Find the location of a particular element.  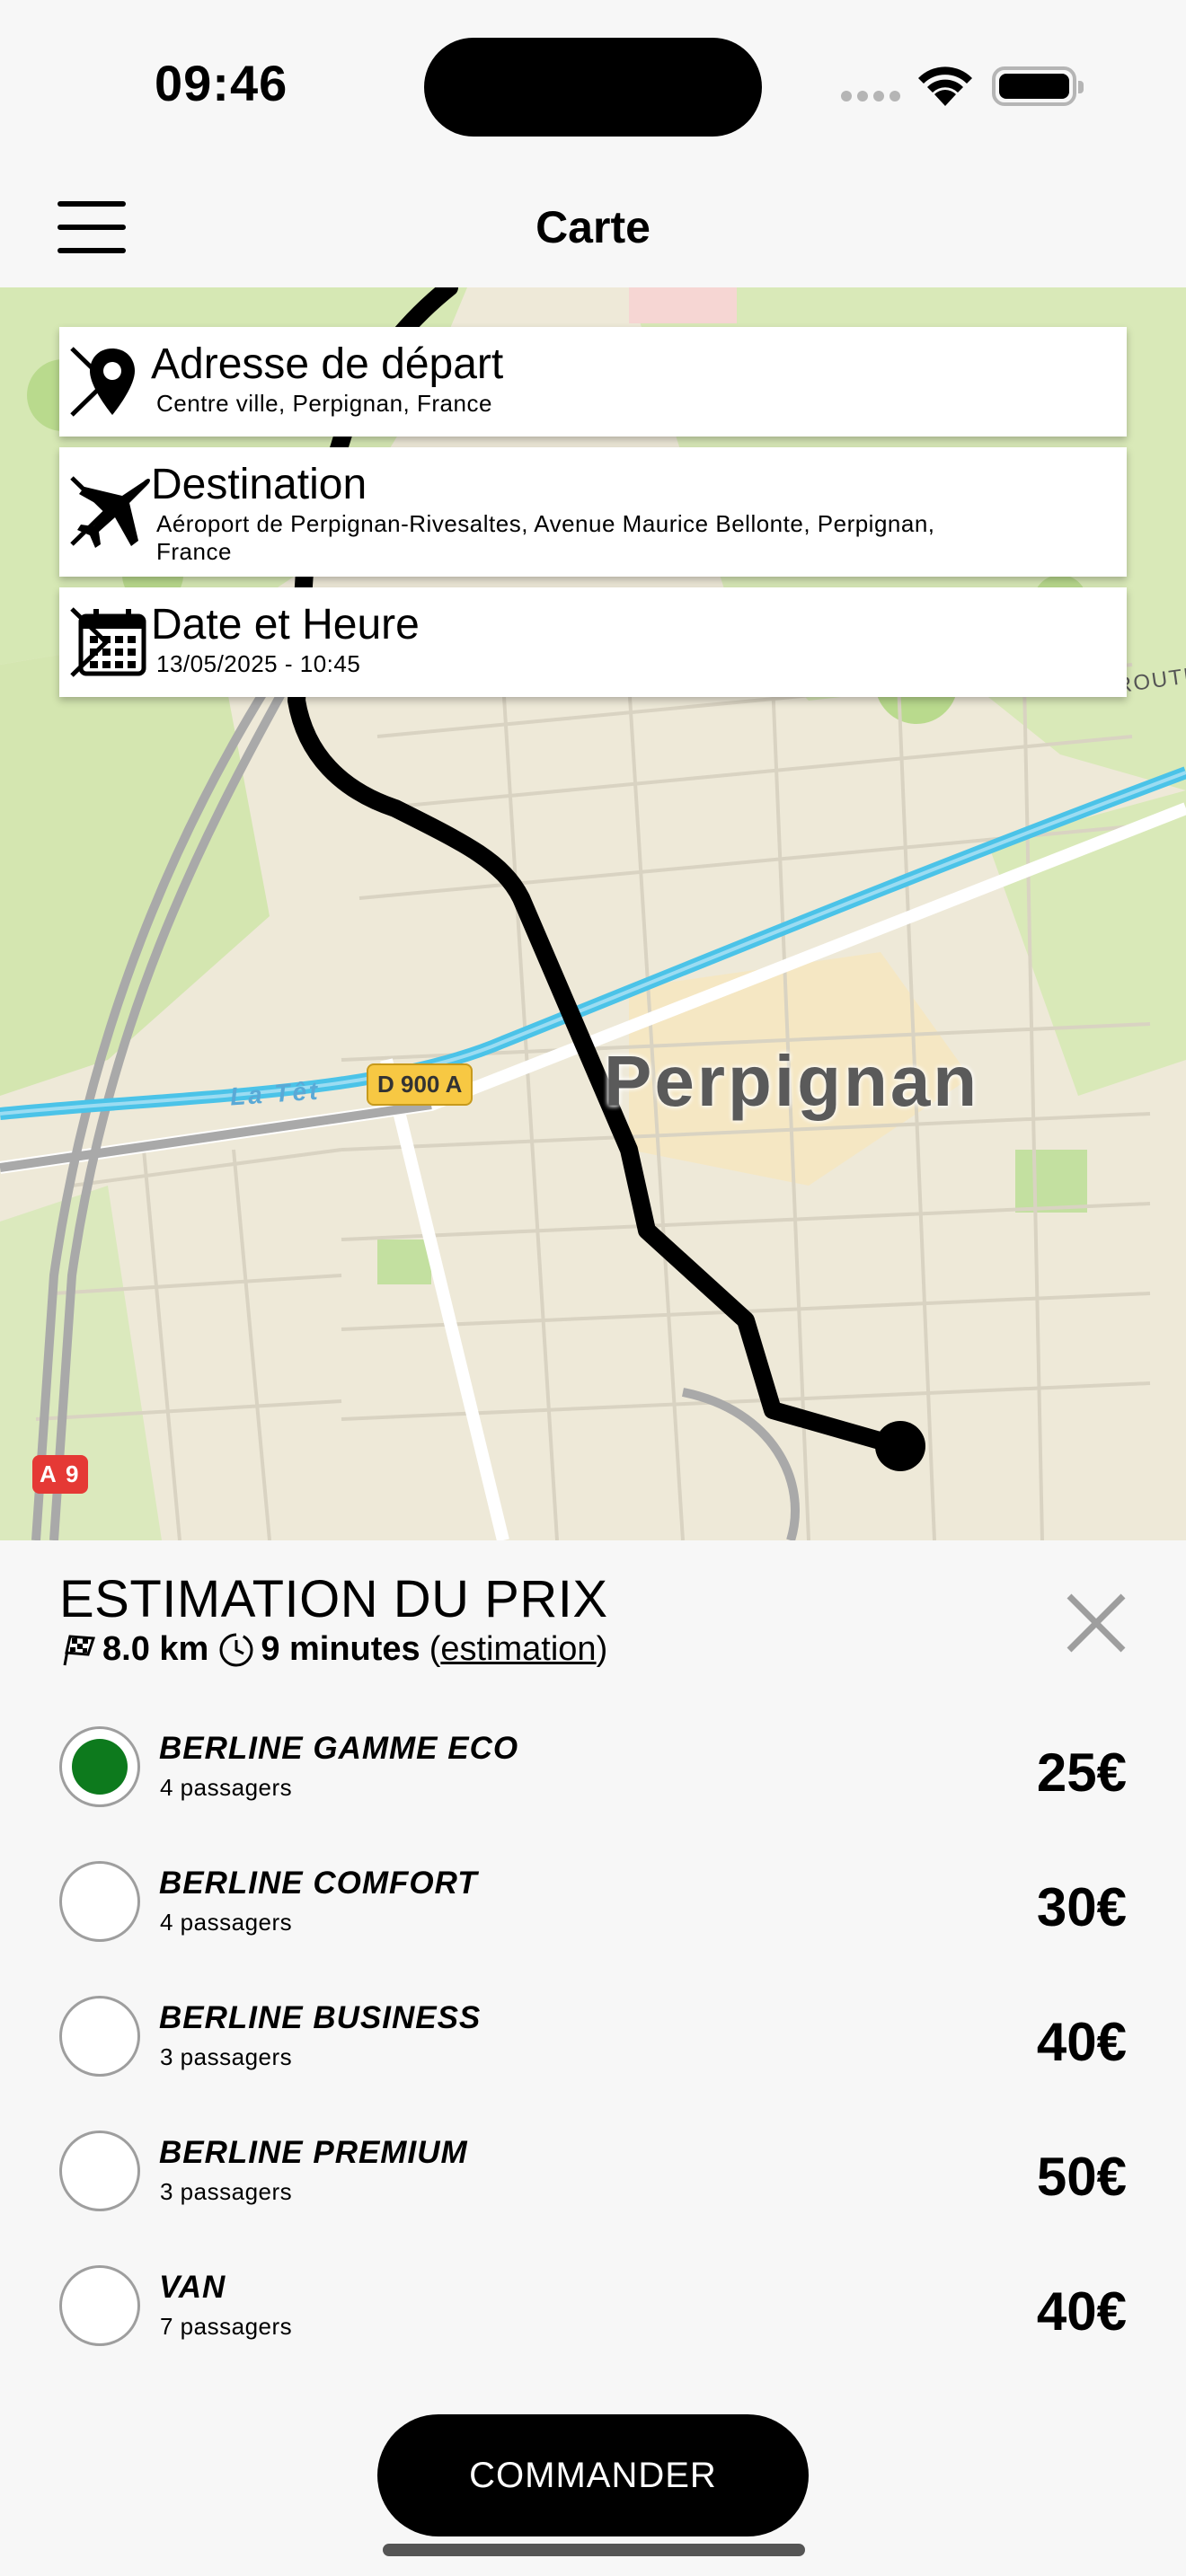

road-shield-a9: A 9 is located at coordinates (60, 1474).